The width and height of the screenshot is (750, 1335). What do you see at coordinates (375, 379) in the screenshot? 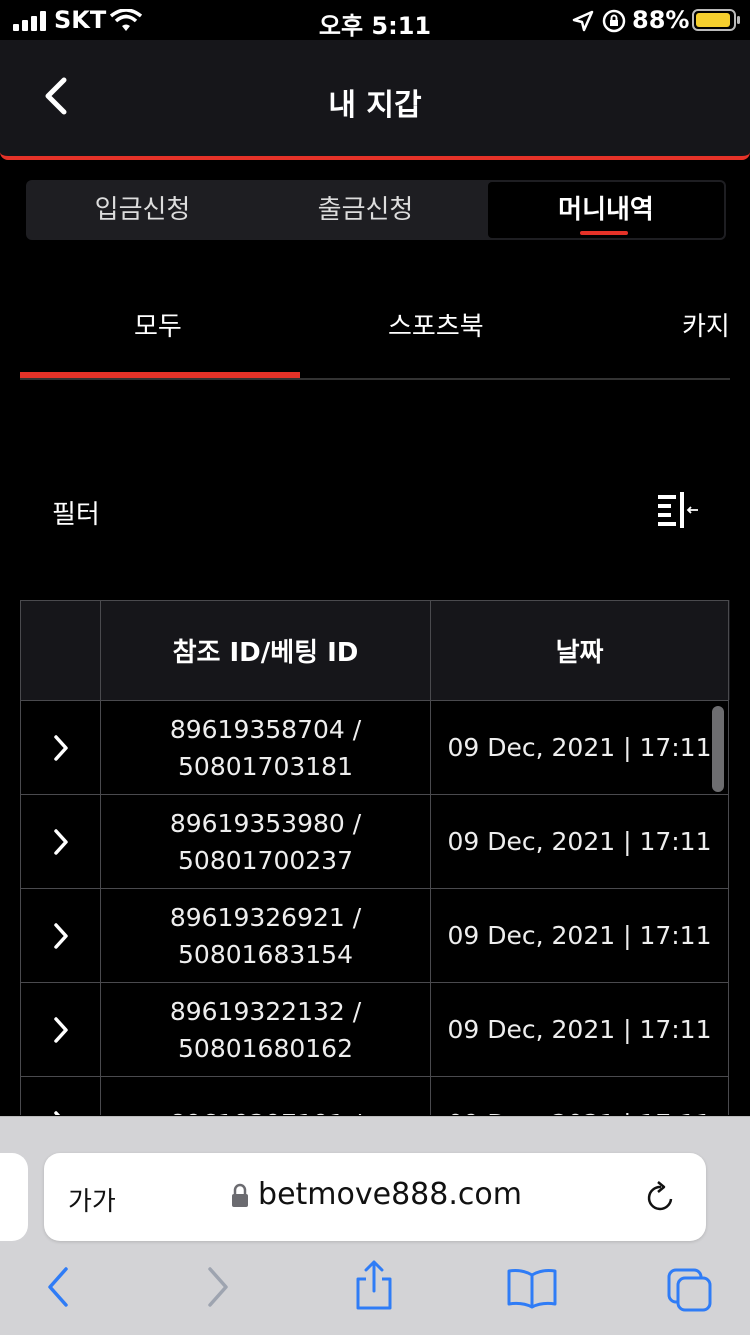
I see `category-divider` at bounding box center [375, 379].